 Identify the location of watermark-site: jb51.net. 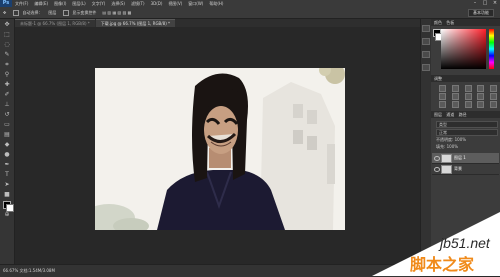
(464, 243).